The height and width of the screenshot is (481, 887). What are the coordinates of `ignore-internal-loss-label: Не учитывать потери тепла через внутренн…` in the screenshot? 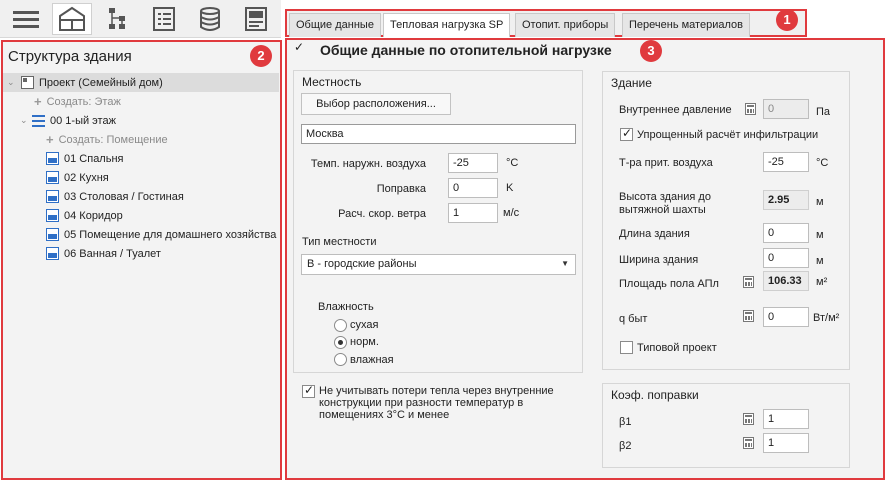 It's located at (436, 403).